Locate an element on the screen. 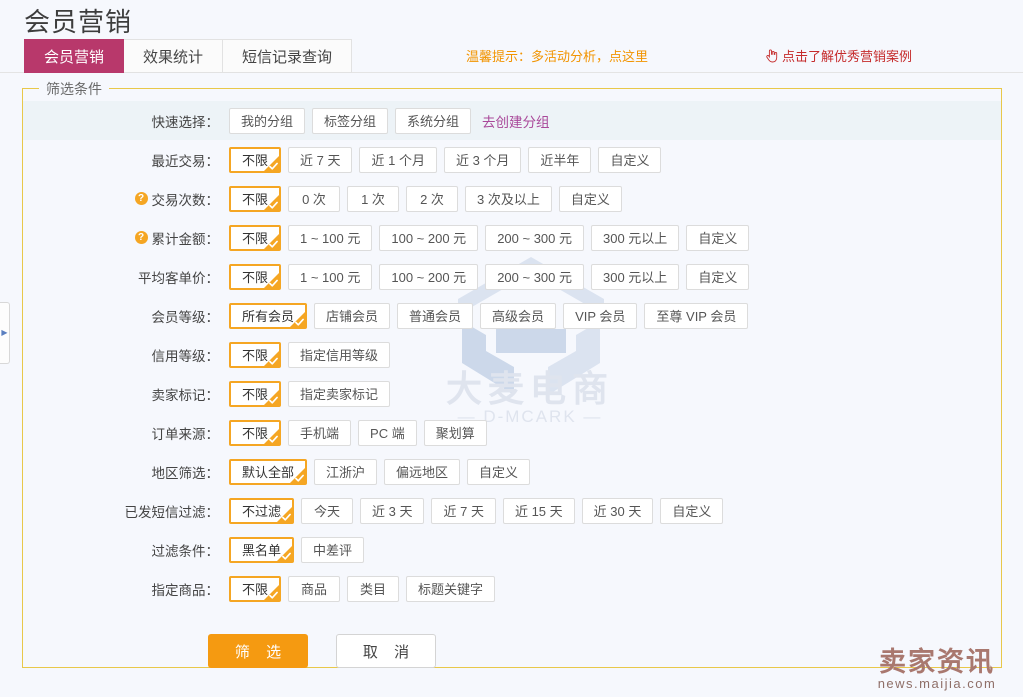 The height and width of the screenshot is (697, 1023). filter-option: 3 次及以上 is located at coordinates (508, 198).